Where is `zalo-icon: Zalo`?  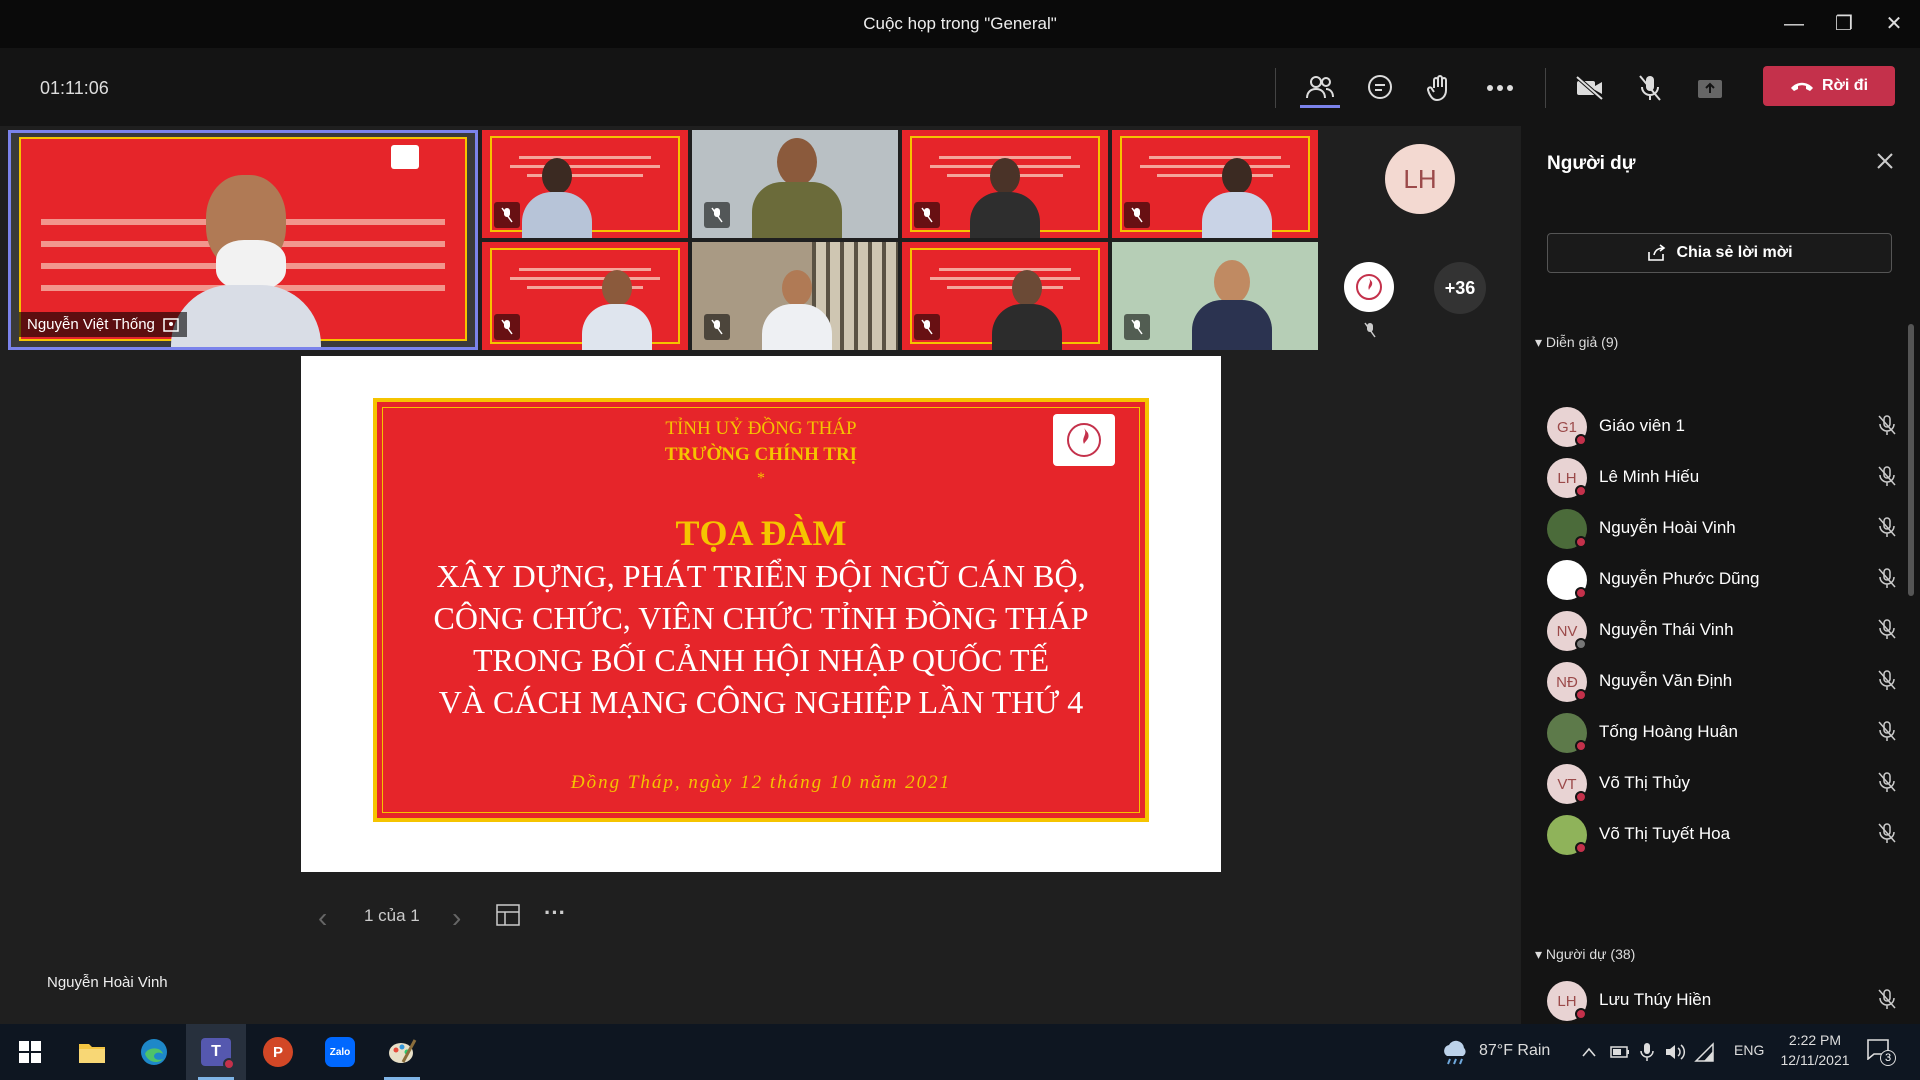 zalo-icon: Zalo is located at coordinates (340, 1052).